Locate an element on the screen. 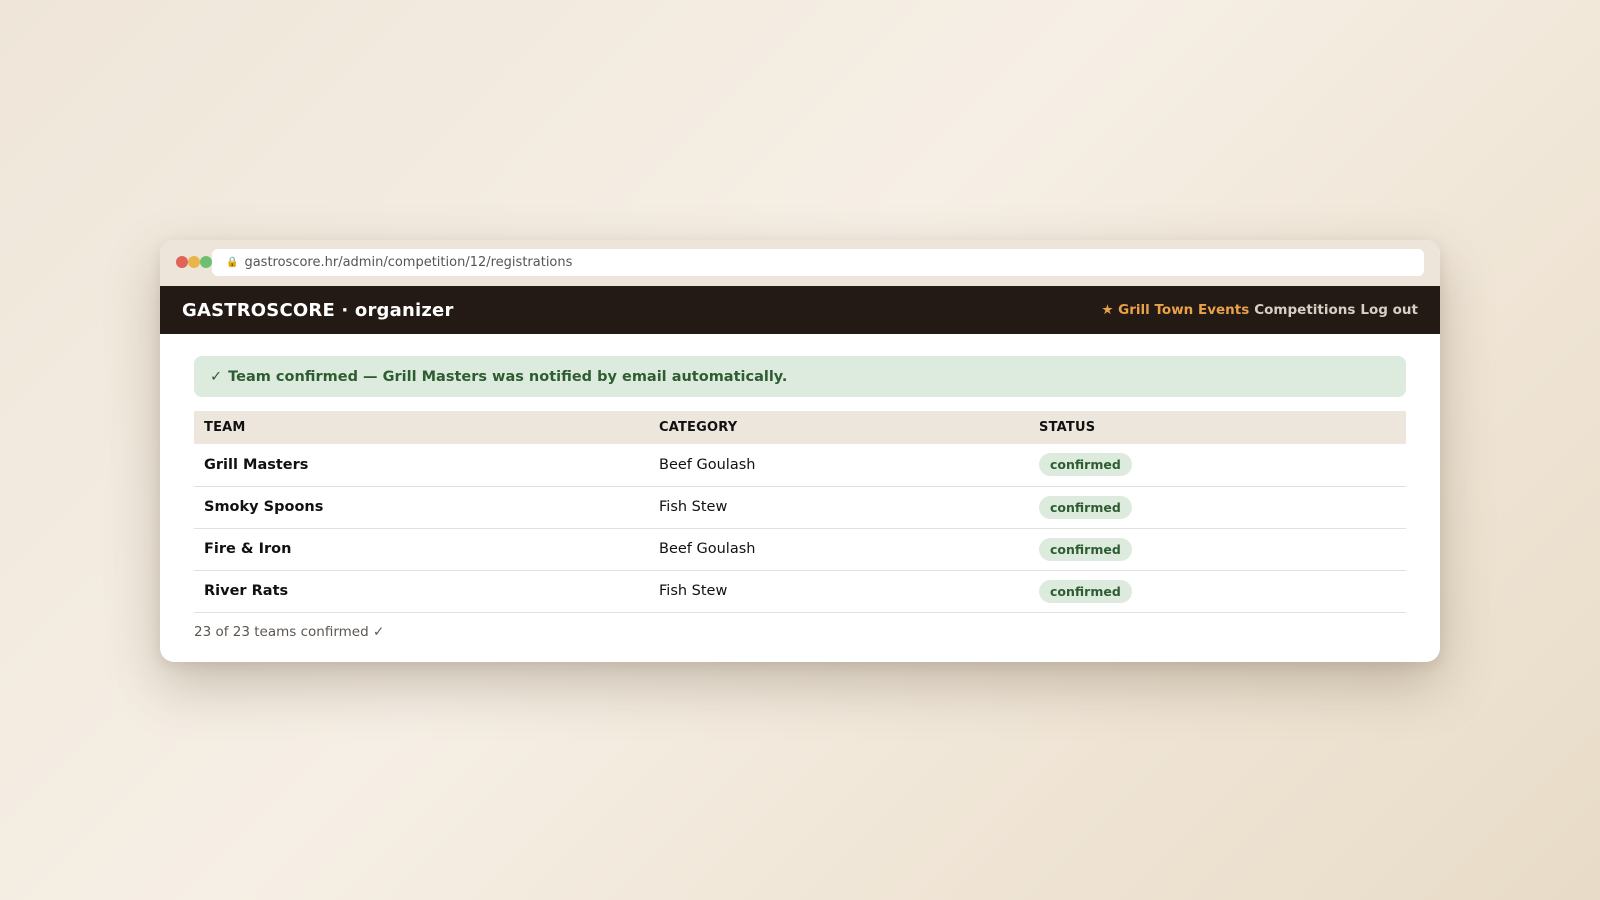 Image resolution: width=1600 pixels, height=900 pixels. competitions-link: Competitions is located at coordinates (1304, 310).